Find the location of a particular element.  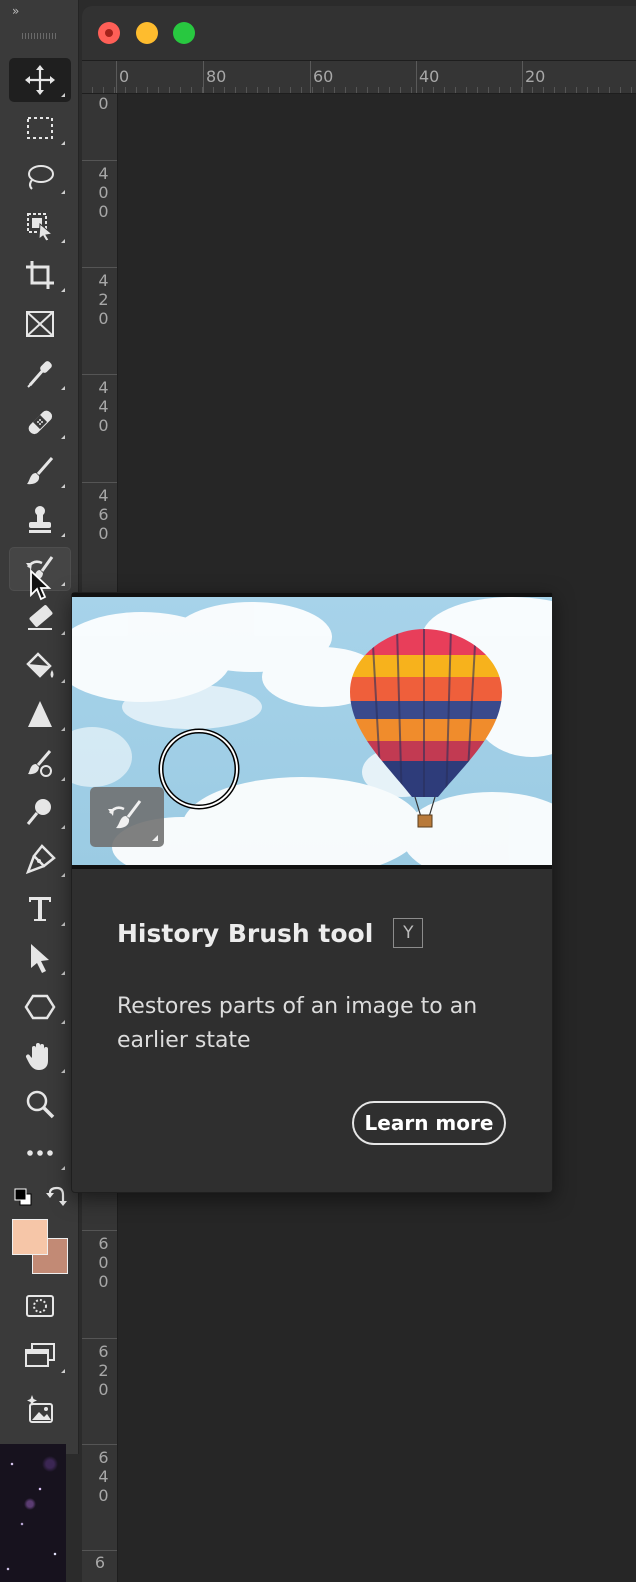

dodge-tool is located at coordinates (40, 812).